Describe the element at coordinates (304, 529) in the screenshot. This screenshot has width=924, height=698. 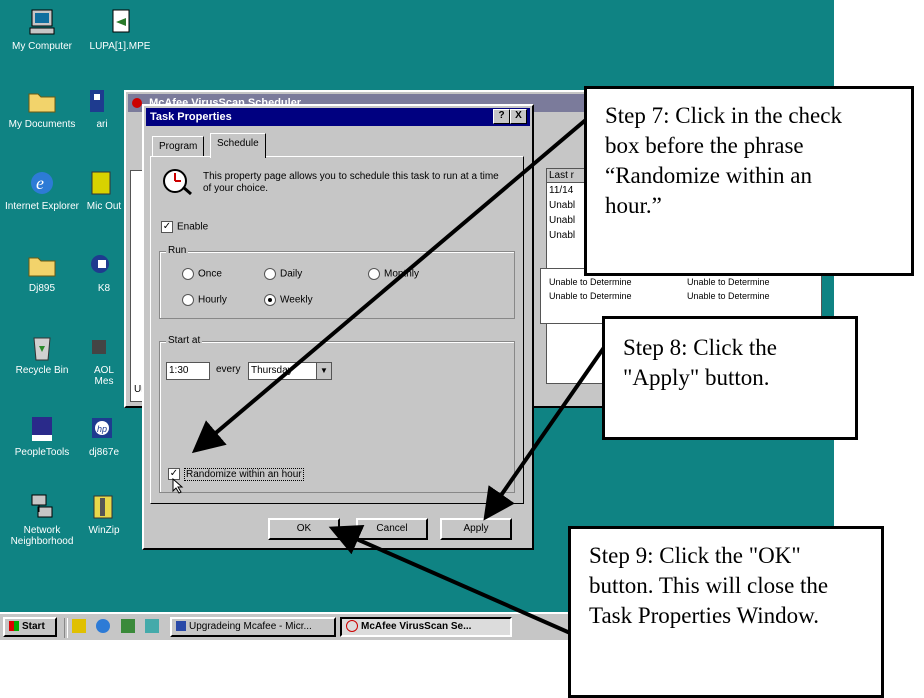
I see `ok-button: OK` at that location.